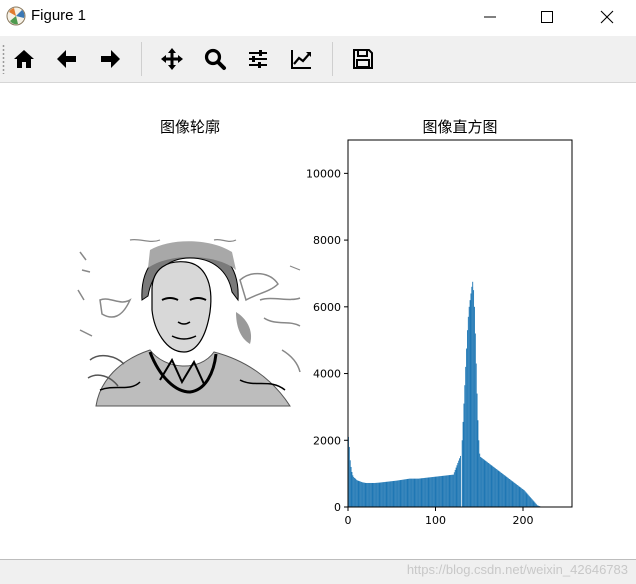 This screenshot has width=636, height=584. I want to click on toolbar-separator, so click(332, 59).